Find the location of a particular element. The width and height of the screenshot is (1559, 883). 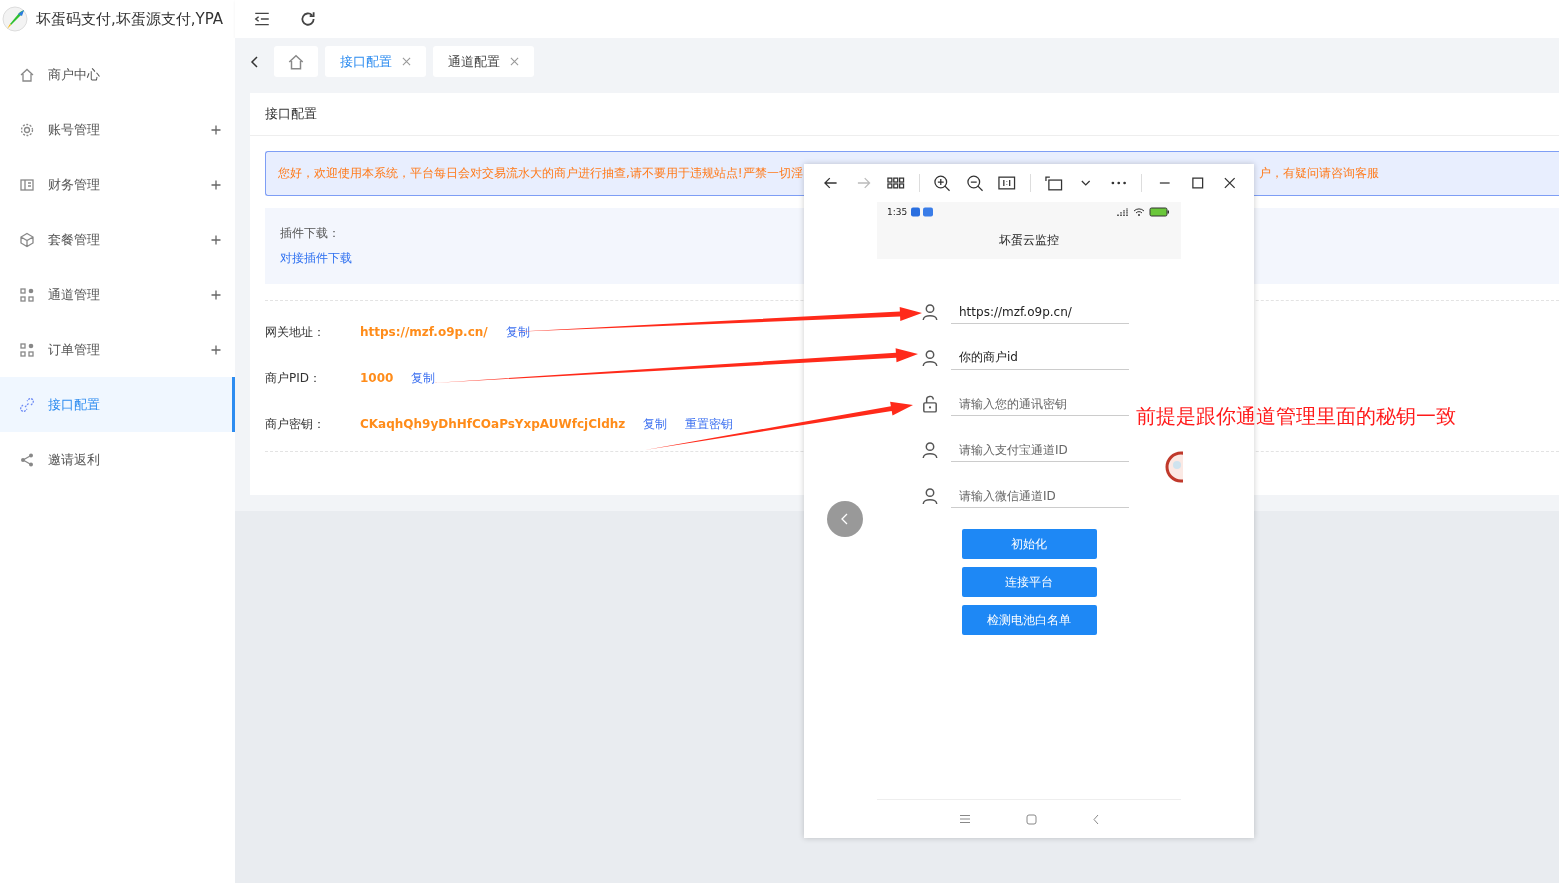

app-title: 坏蛋码支付,坏蛋源支付,YPA is located at coordinates (130, 19).